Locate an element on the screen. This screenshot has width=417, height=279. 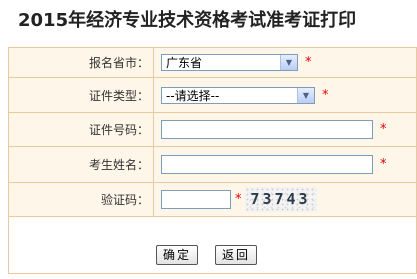
id-number-cell: * is located at coordinates (285, 129).